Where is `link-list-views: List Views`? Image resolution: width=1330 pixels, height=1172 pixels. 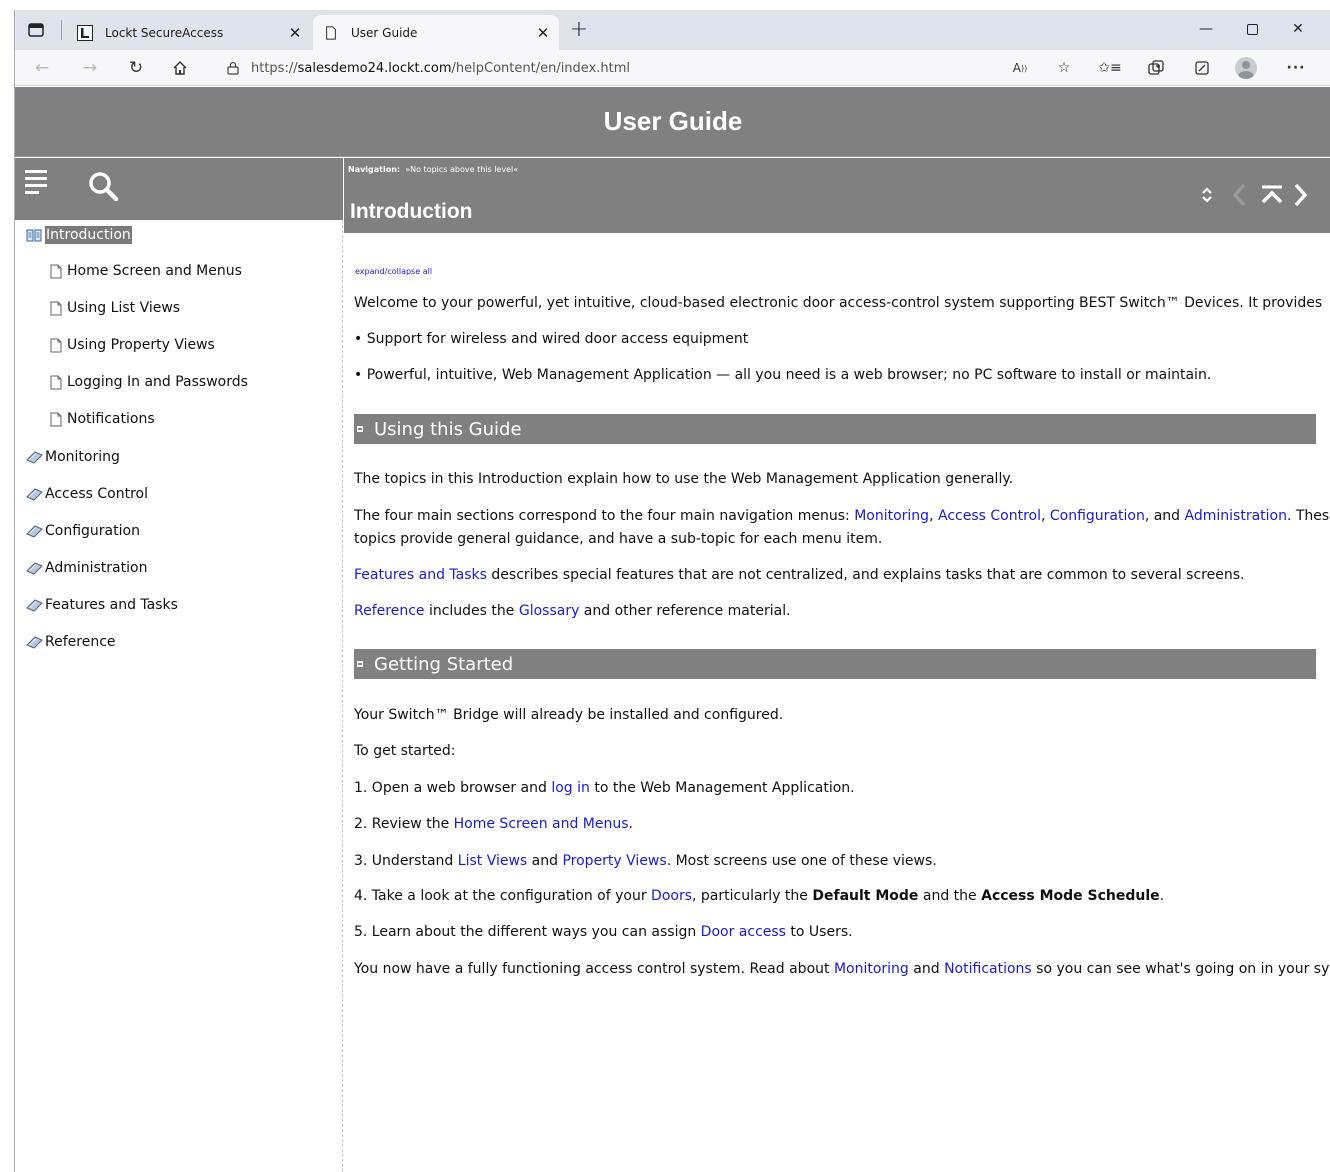 link-list-views: List Views is located at coordinates (492, 861).